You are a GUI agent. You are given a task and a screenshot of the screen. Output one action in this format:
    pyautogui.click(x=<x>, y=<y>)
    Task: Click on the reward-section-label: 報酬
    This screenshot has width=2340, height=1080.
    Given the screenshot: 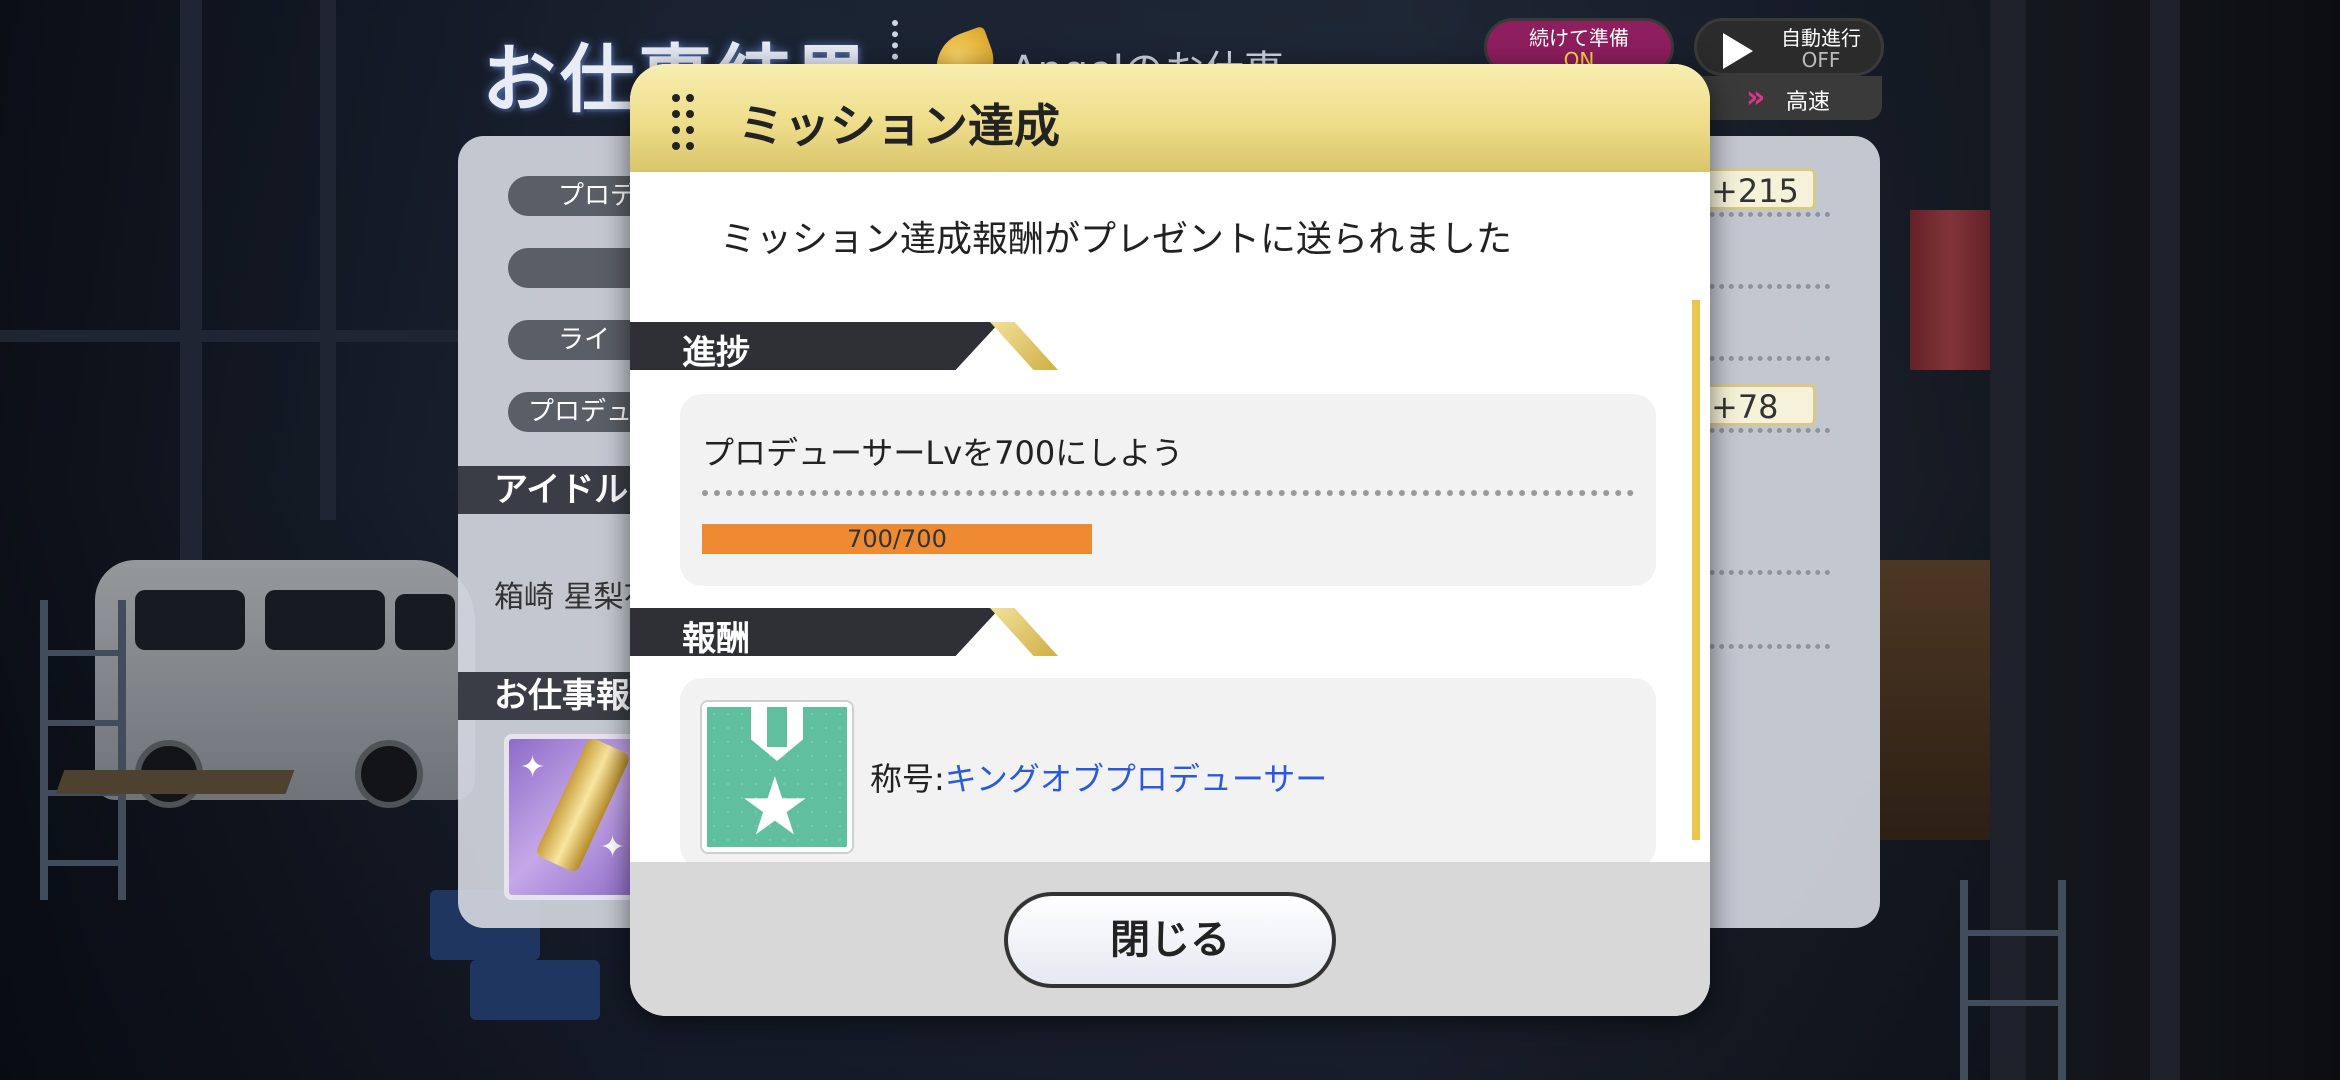 What is the action you would take?
    pyautogui.click(x=716, y=639)
    